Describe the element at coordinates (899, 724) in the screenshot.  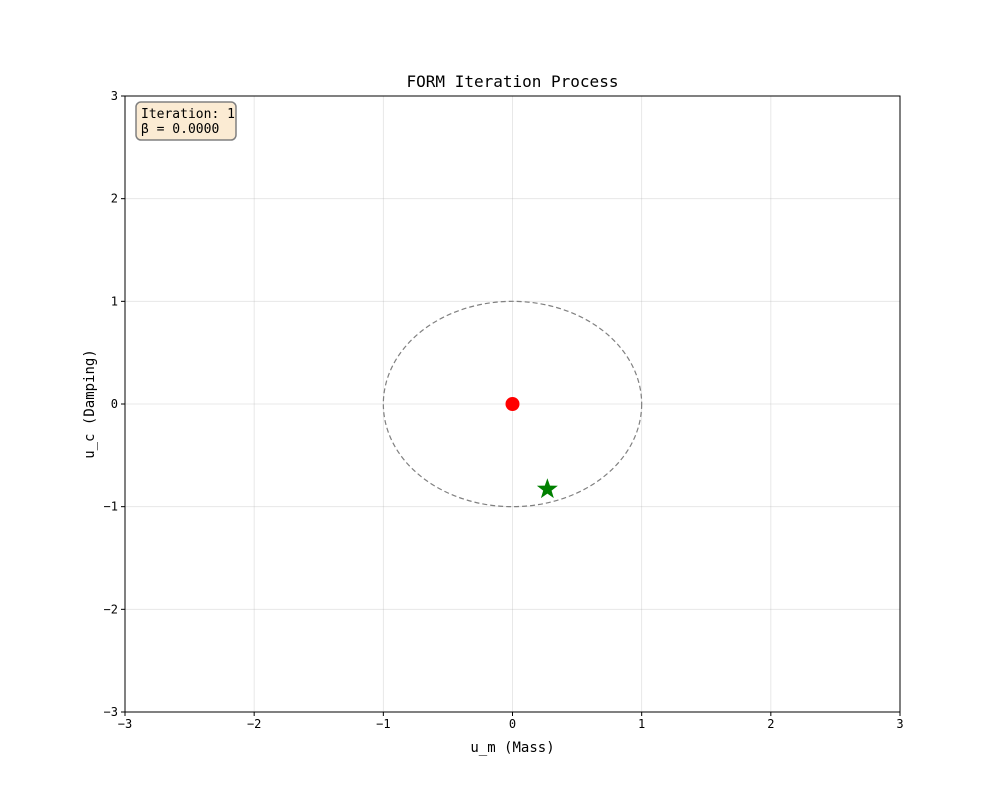
I see `x-tick-label: 3` at that location.